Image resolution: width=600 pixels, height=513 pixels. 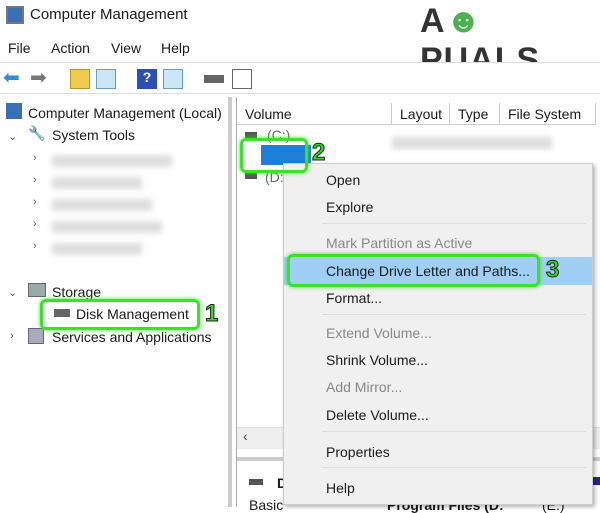 What do you see at coordinates (36, 336) in the screenshot?
I see `services-icon` at bounding box center [36, 336].